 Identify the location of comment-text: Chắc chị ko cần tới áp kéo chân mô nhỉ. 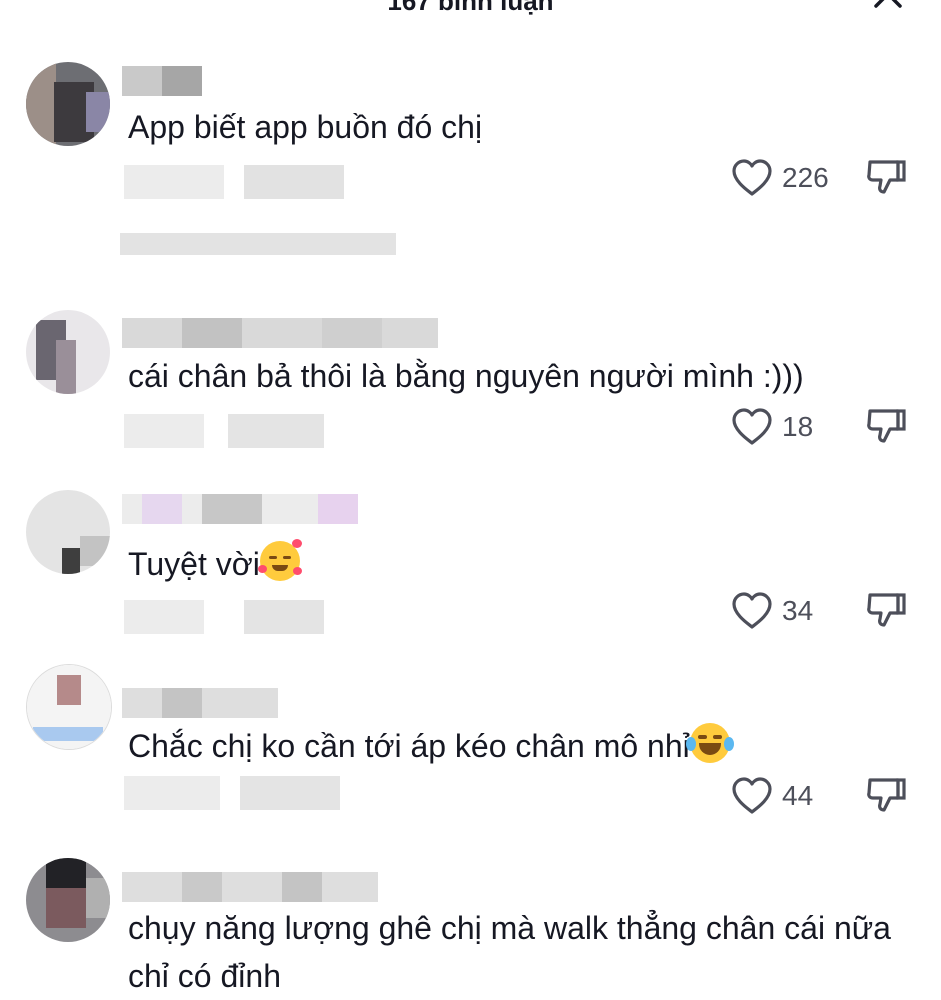
(523, 746).